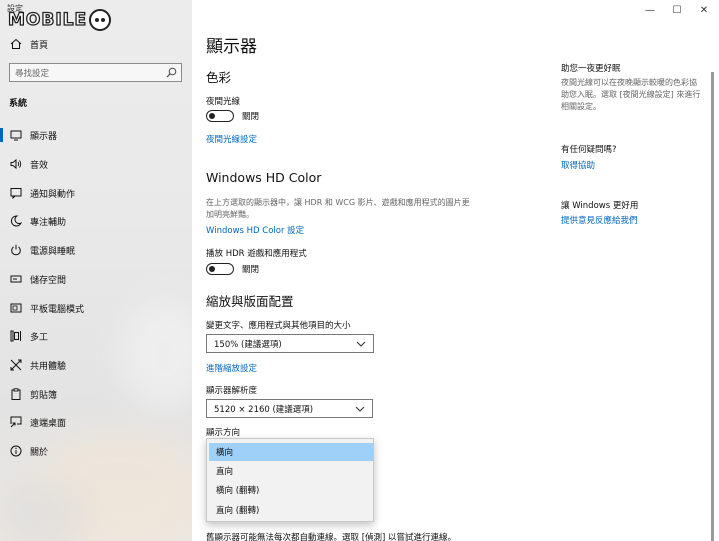  I want to click on questions-heading: 有任何疑問嗎?, so click(589, 150).